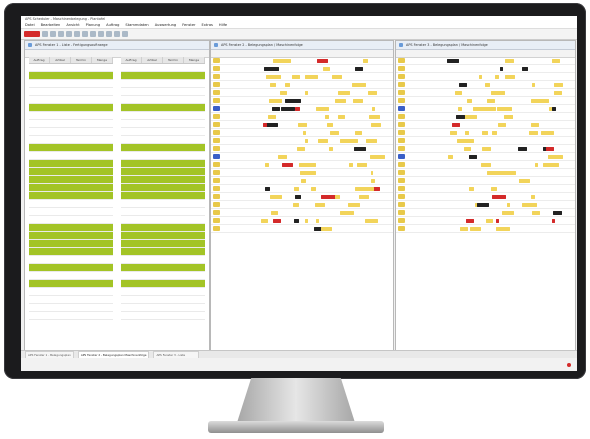 This screenshot has width=590, height=439. I want to click on record-button, so click(32, 34).